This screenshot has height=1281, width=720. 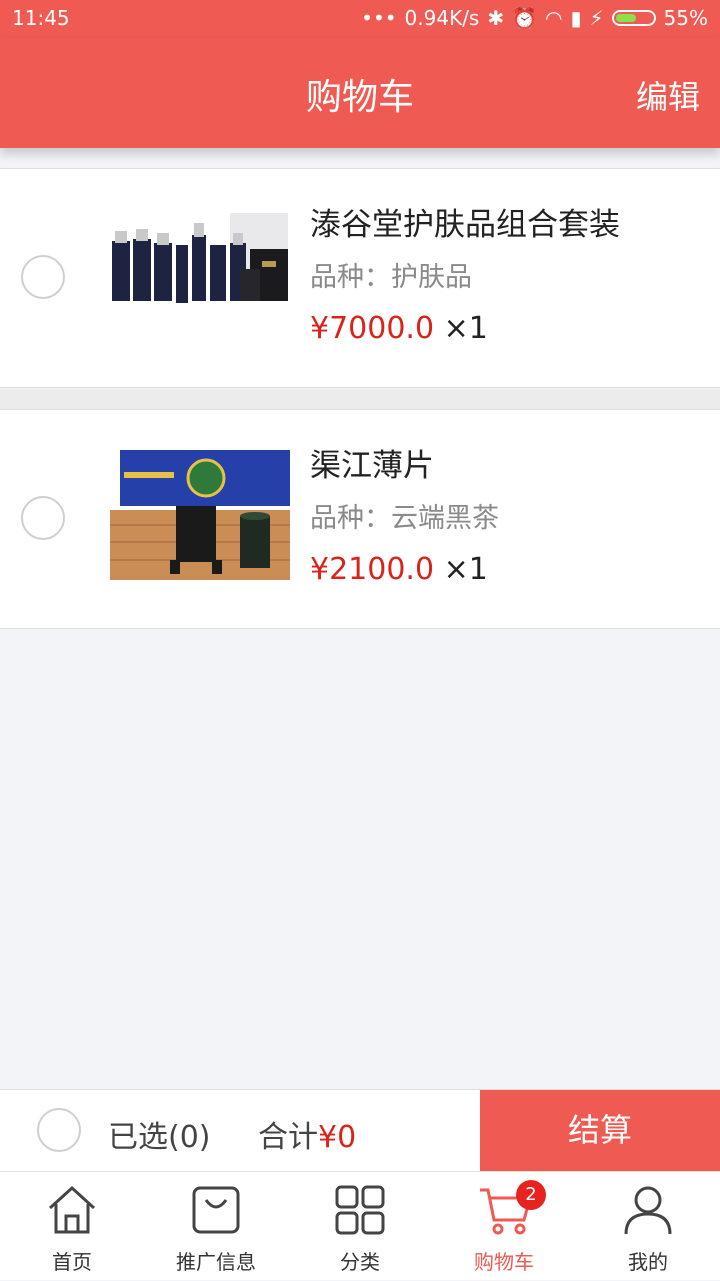 I want to click on tab-categories: 分类, so click(x=360, y=1226).